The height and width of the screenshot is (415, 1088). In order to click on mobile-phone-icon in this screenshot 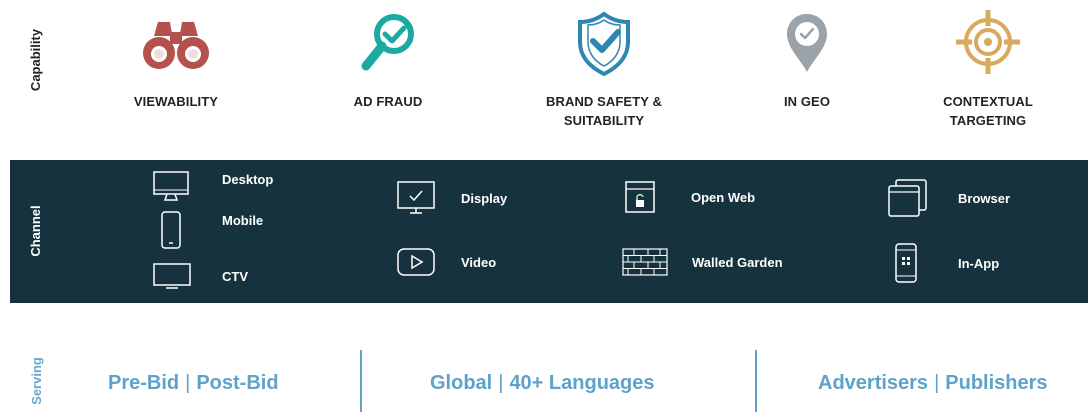, I will do `click(171, 230)`.